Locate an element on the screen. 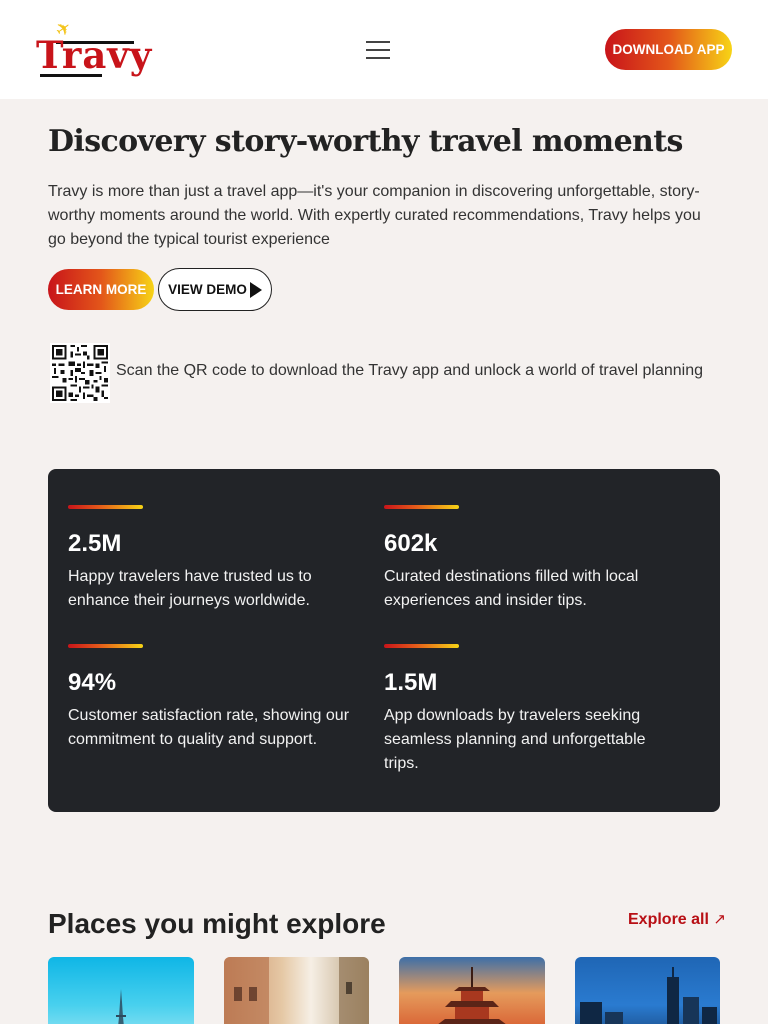  stat-value: 2.5M is located at coordinates (95, 543).